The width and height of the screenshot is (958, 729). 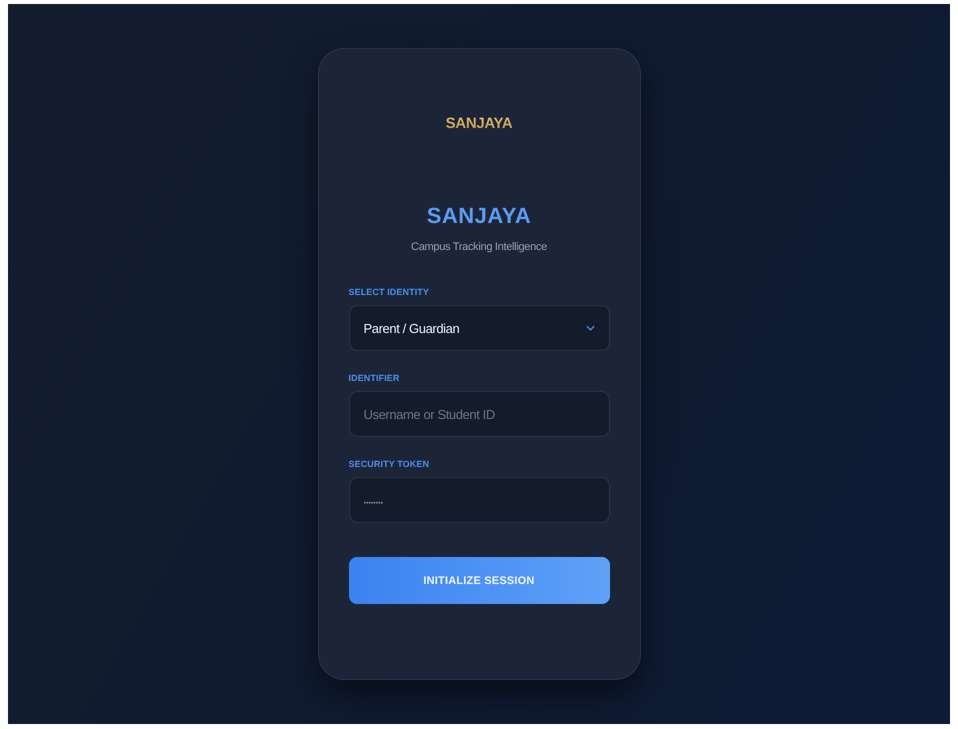 I want to click on chevron-down-icon, so click(x=590, y=328).